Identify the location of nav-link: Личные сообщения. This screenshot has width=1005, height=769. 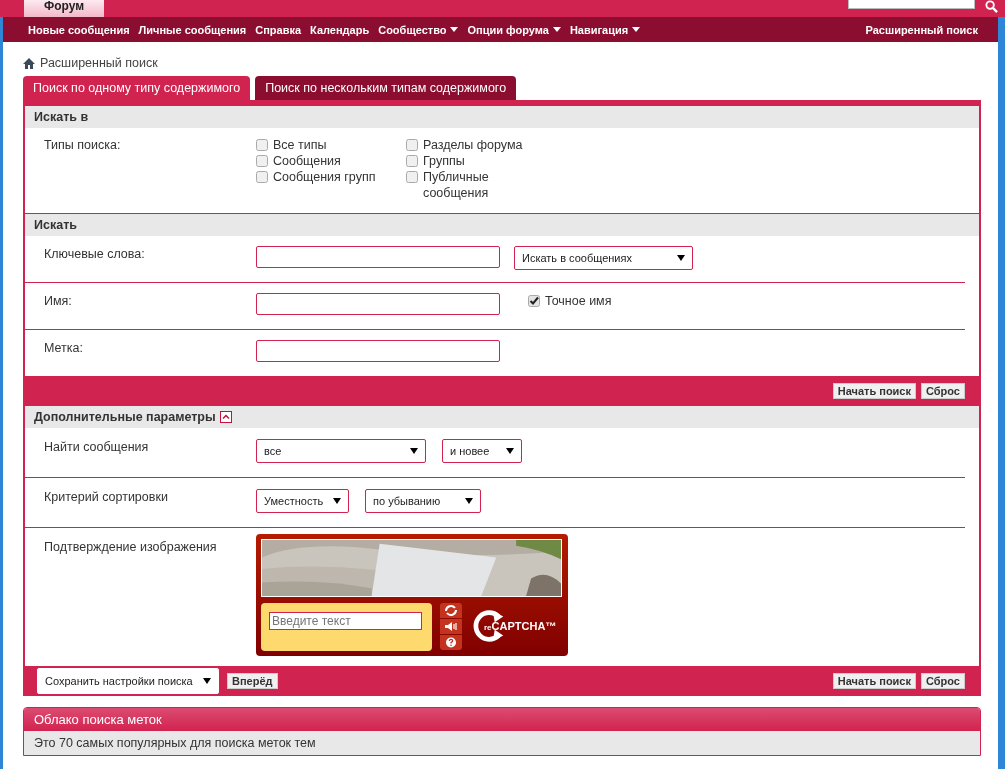
(192, 29).